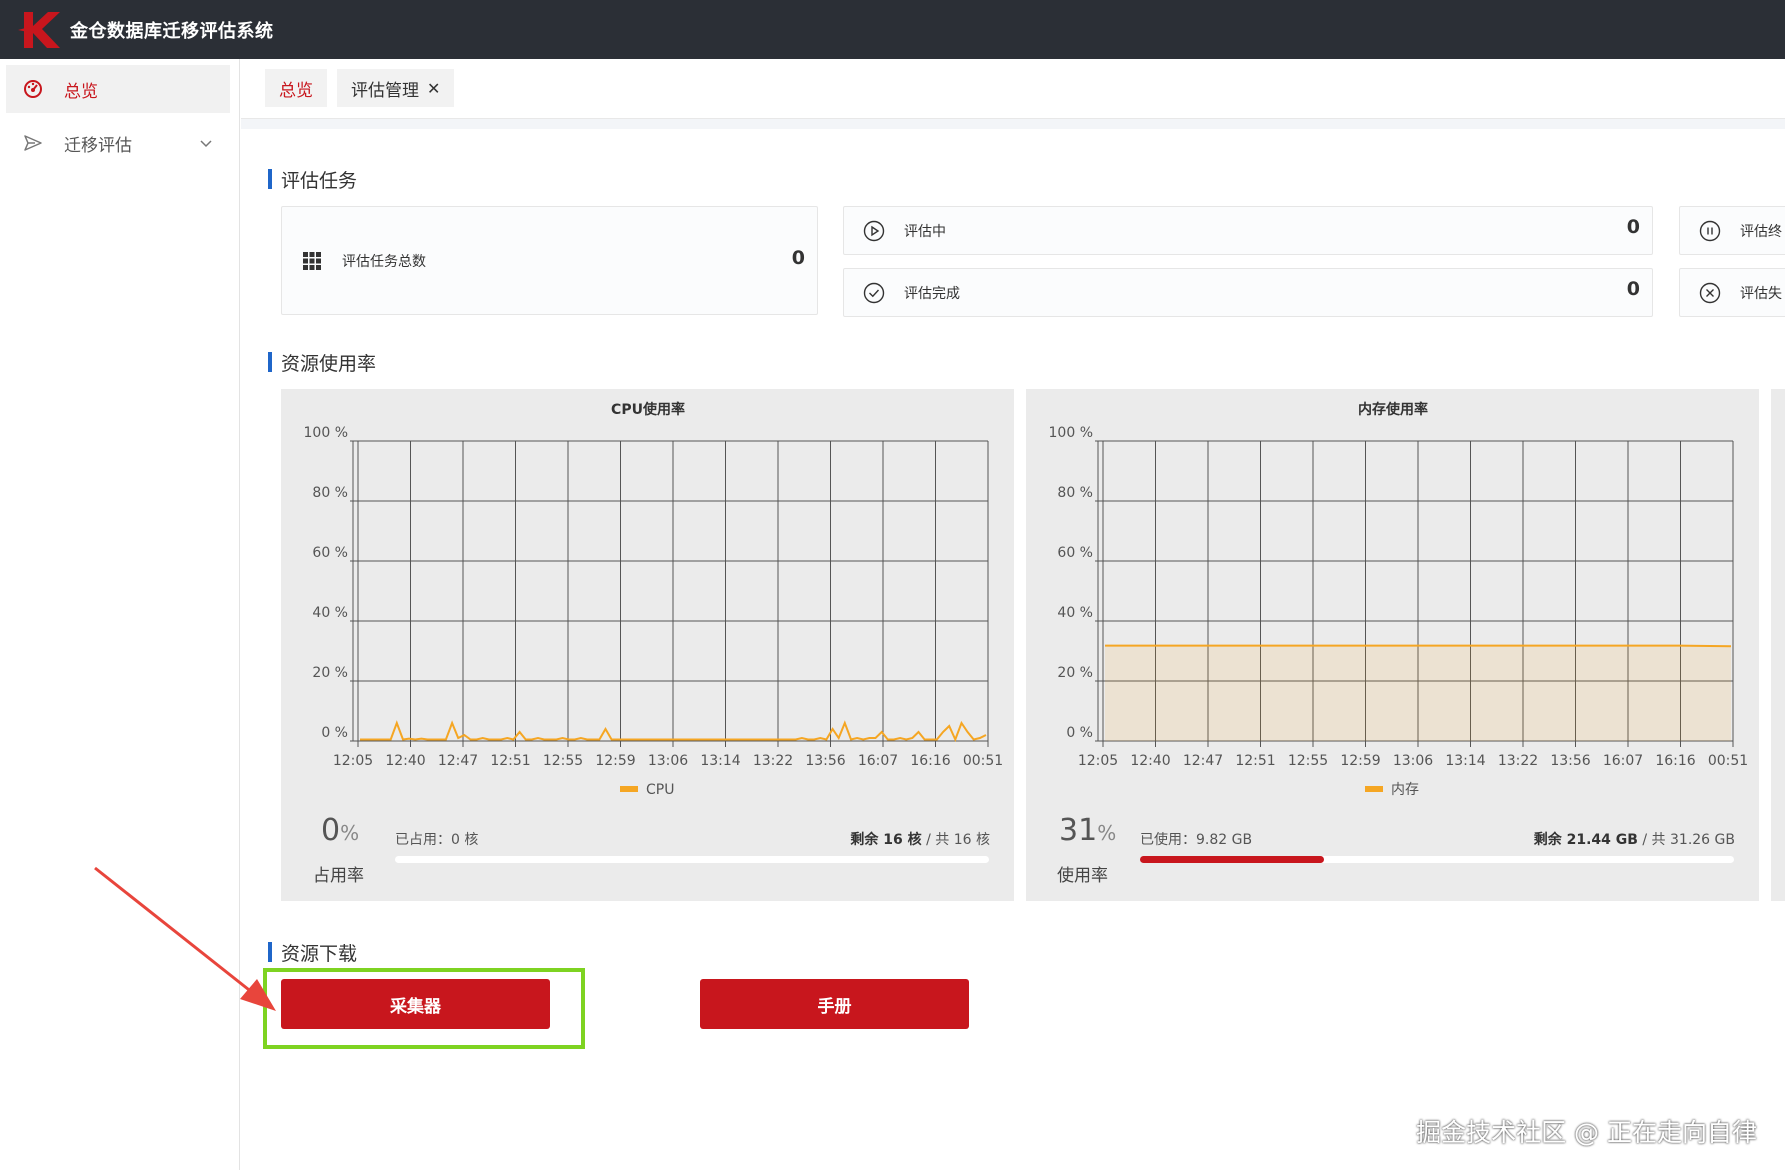 This screenshot has height=1170, width=1785. I want to click on card-label: 评估任务总数, so click(384, 261).